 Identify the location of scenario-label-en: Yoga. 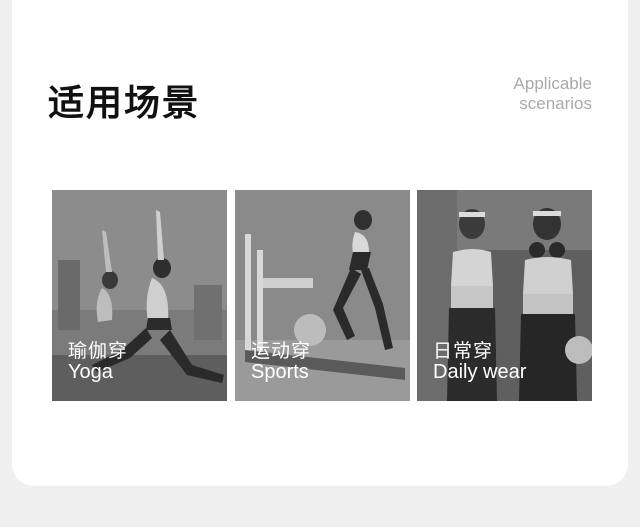
(90, 372).